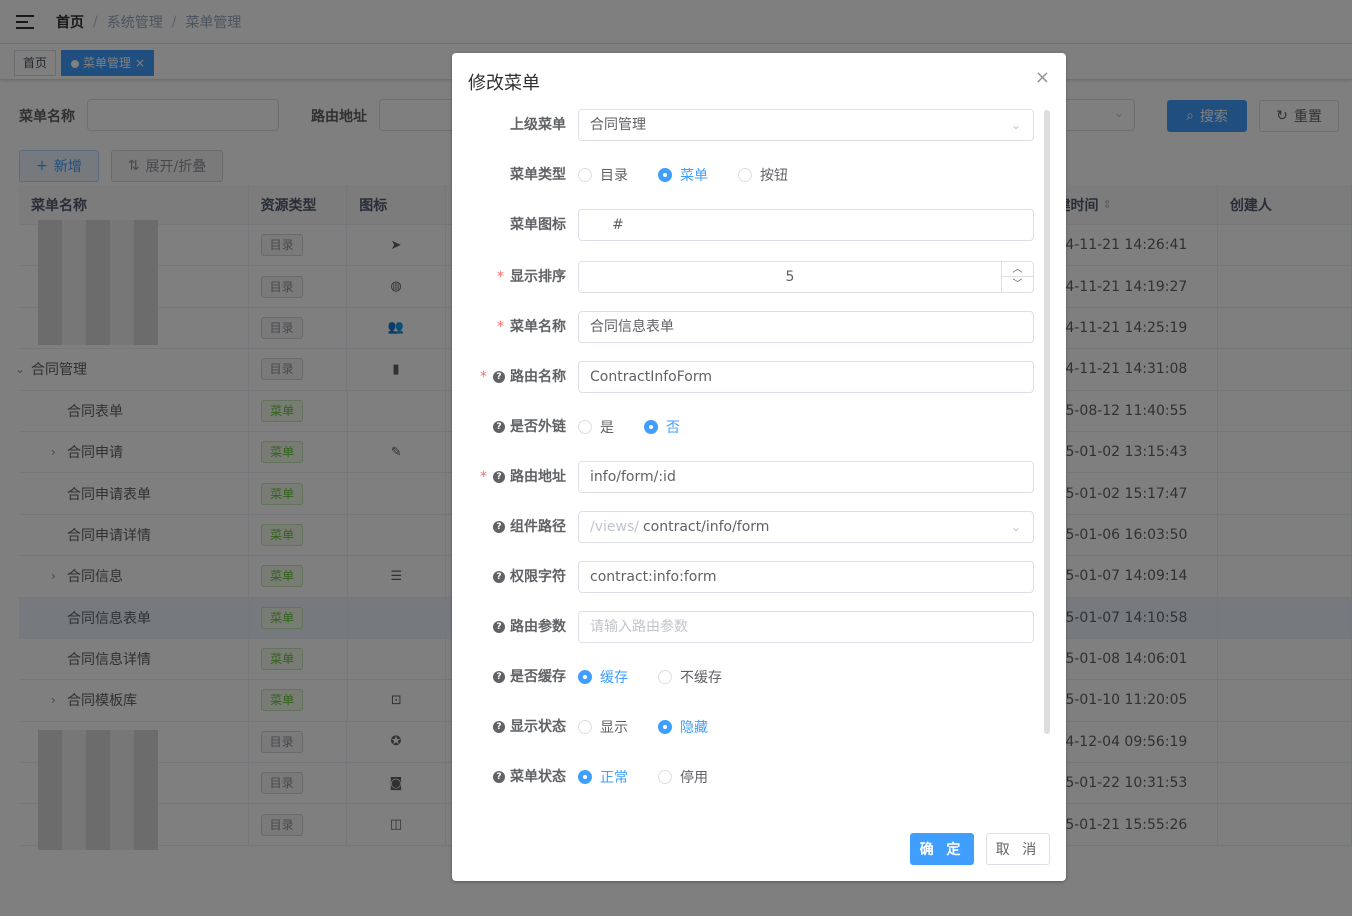 The width and height of the screenshot is (1352, 916). I want to click on dialog-footer: 确 定 取 消, so click(980, 849).